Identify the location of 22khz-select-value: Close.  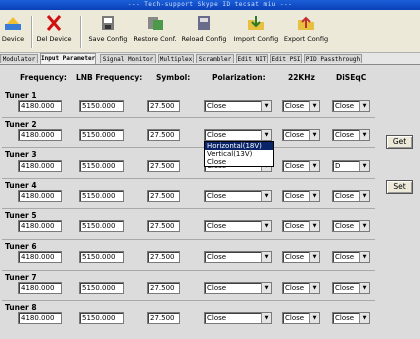
(295, 226).